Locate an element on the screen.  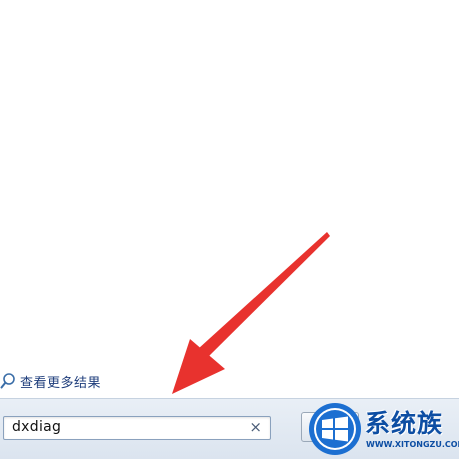
search-input-value: dxdiag is located at coordinates (37, 427).